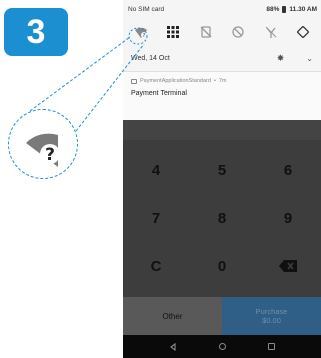  Describe the element at coordinates (271, 320) in the screenshot. I see `purchase-amount: $0.00` at that location.